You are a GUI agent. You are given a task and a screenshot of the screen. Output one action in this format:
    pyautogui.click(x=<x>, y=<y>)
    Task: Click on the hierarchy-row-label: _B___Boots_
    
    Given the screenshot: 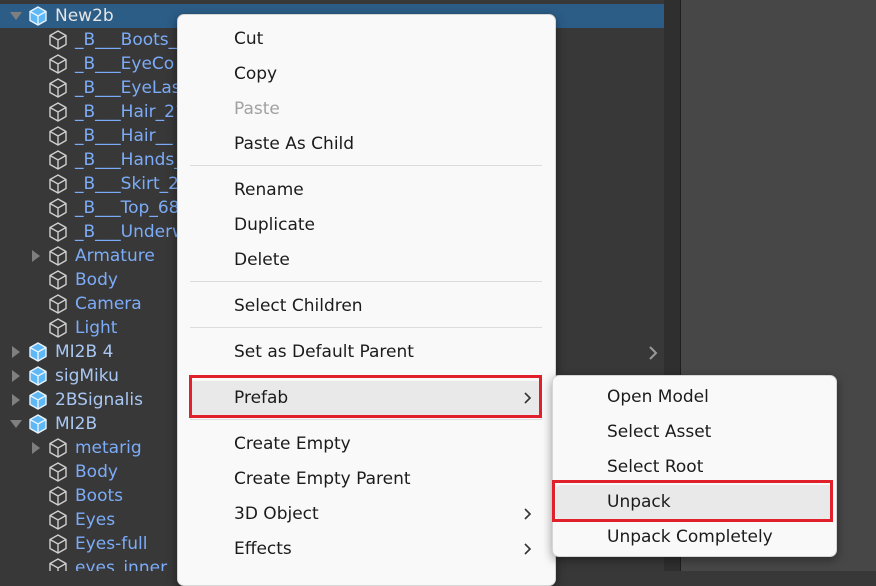 What is the action you would take?
    pyautogui.click(x=126, y=40)
    